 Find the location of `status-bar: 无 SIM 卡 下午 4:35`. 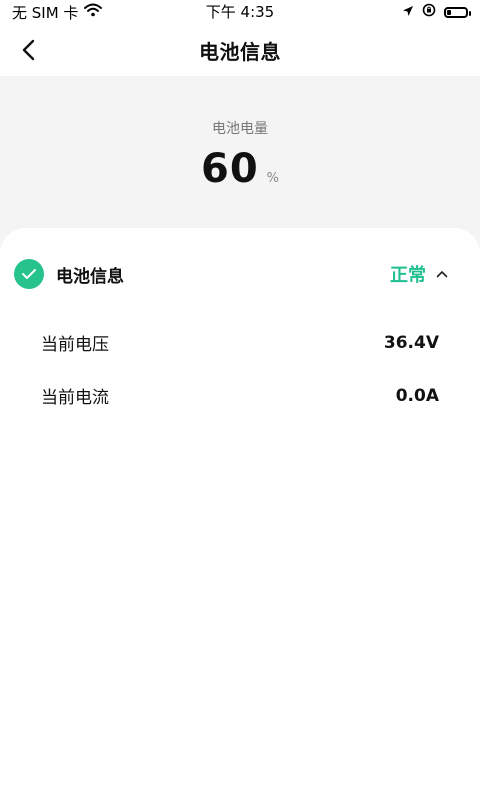

status-bar: 无 SIM 卡 下午 4:35 is located at coordinates (240, 12).